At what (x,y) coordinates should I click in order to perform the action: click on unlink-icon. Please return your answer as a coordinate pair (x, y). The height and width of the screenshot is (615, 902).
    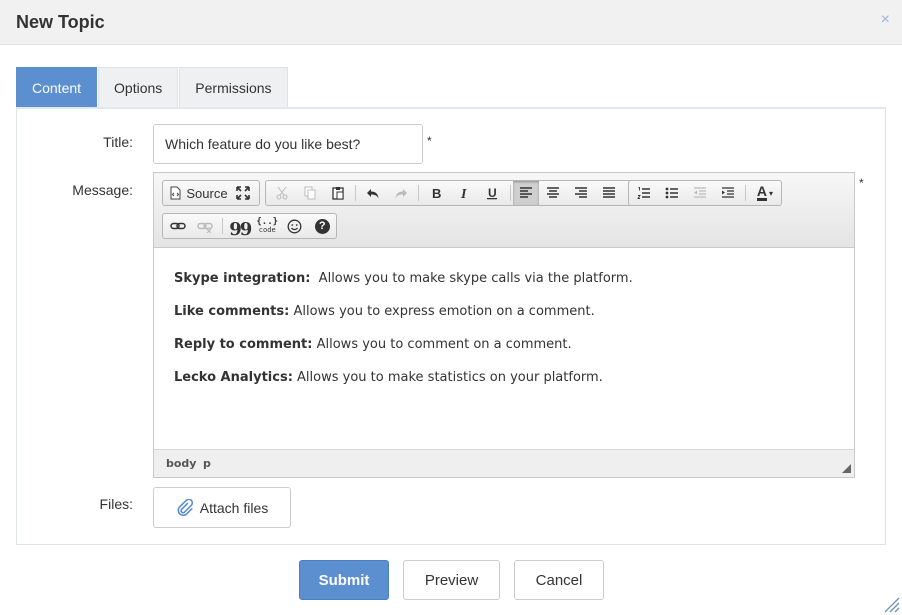
    Looking at the image, I should click on (205, 227).